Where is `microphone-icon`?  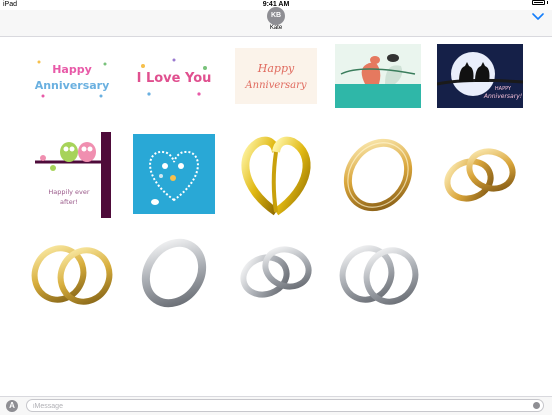
microphone-icon is located at coordinates (536, 405).